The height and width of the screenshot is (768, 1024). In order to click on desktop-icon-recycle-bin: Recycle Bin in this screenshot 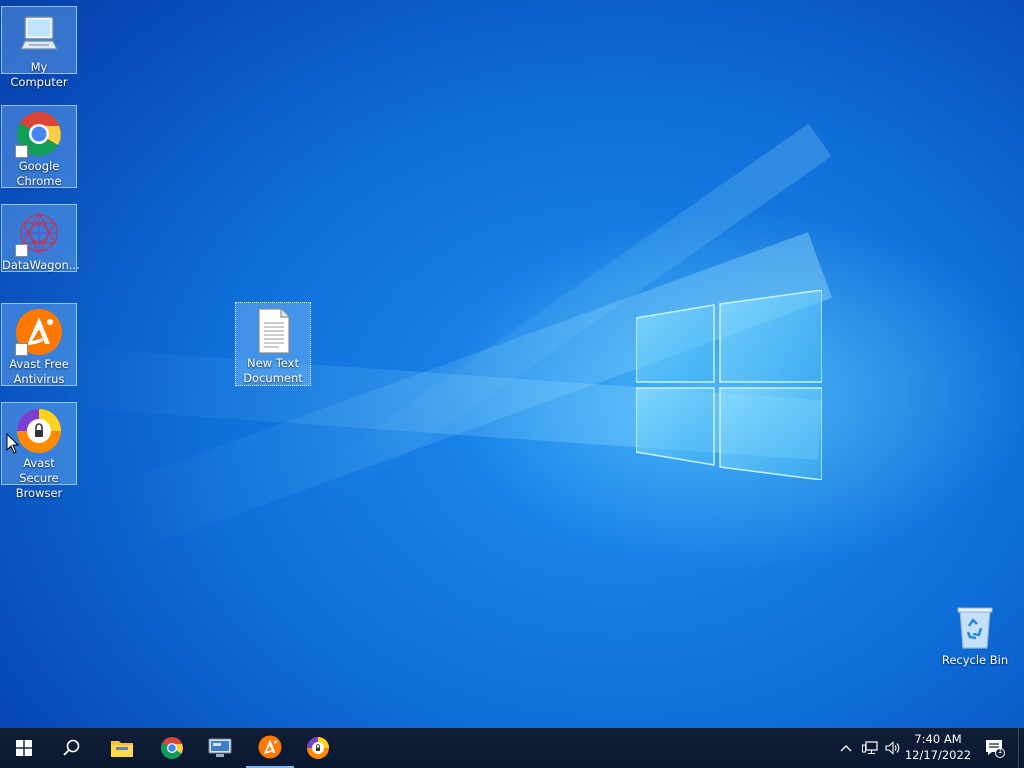, I will do `click(975, 635)`.